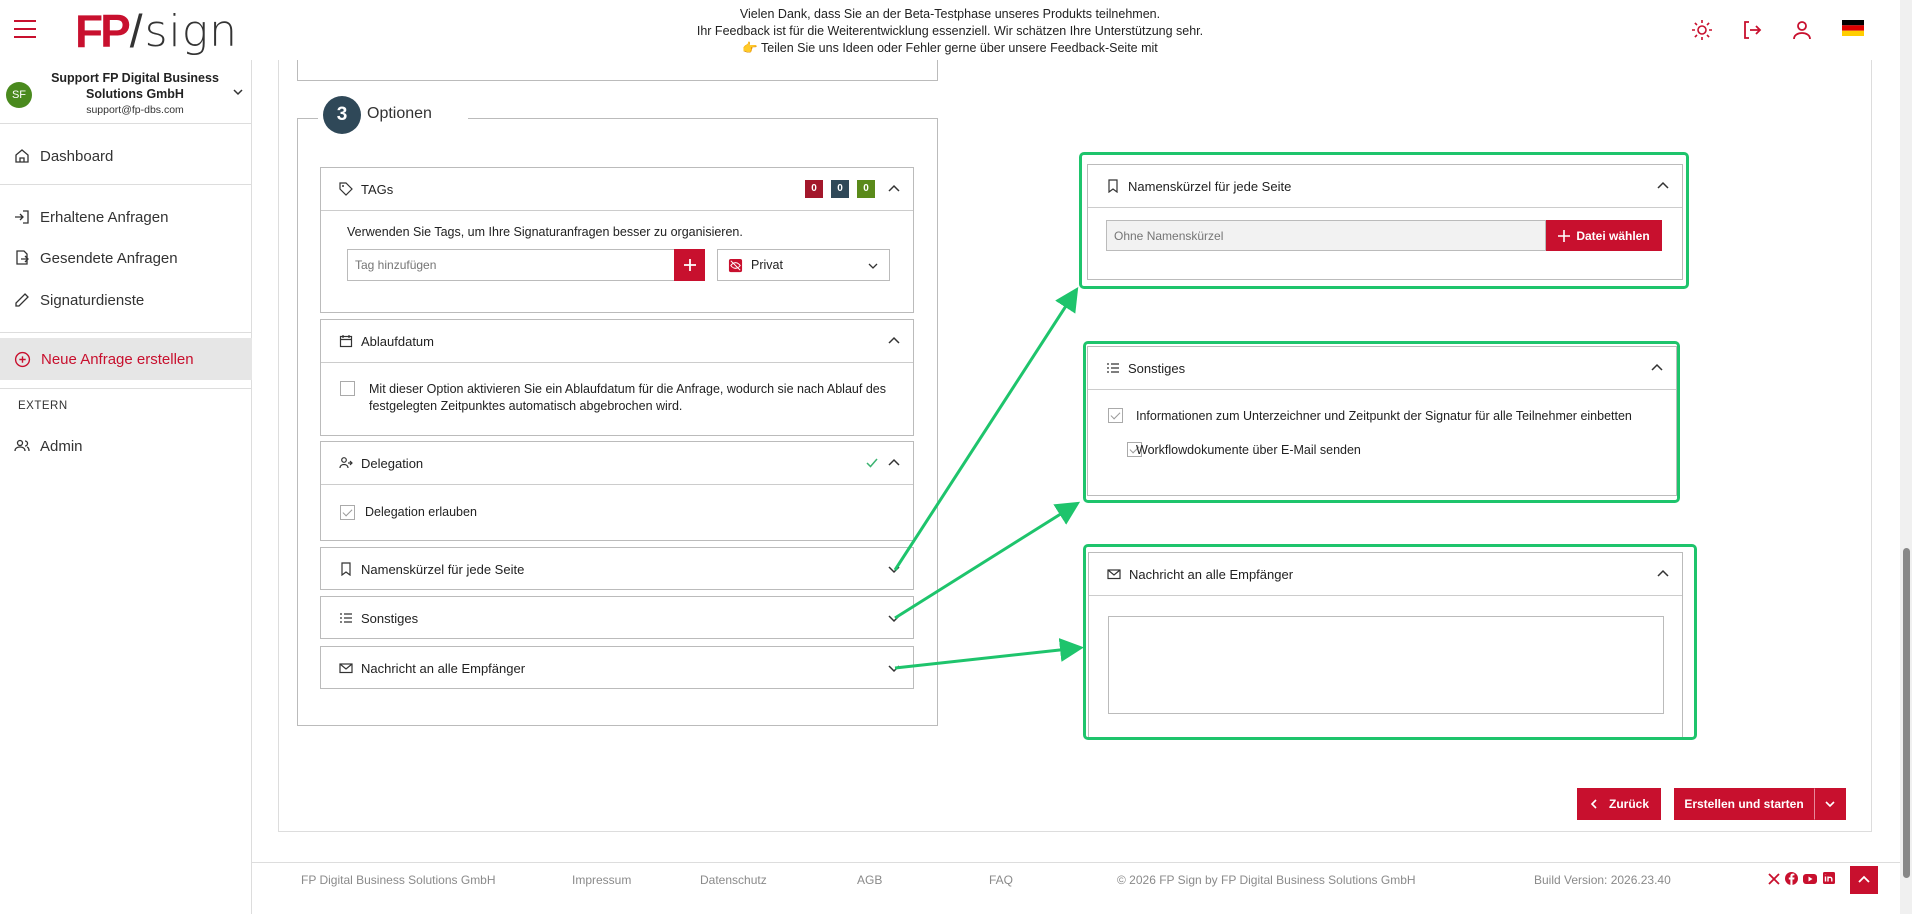 The height and width of the screenshot is (914, 1912). What do you see at coordinates (869, 880) in the screenshot?
I see `footer-agb-link: AGB` at bounding box center [869, 880].